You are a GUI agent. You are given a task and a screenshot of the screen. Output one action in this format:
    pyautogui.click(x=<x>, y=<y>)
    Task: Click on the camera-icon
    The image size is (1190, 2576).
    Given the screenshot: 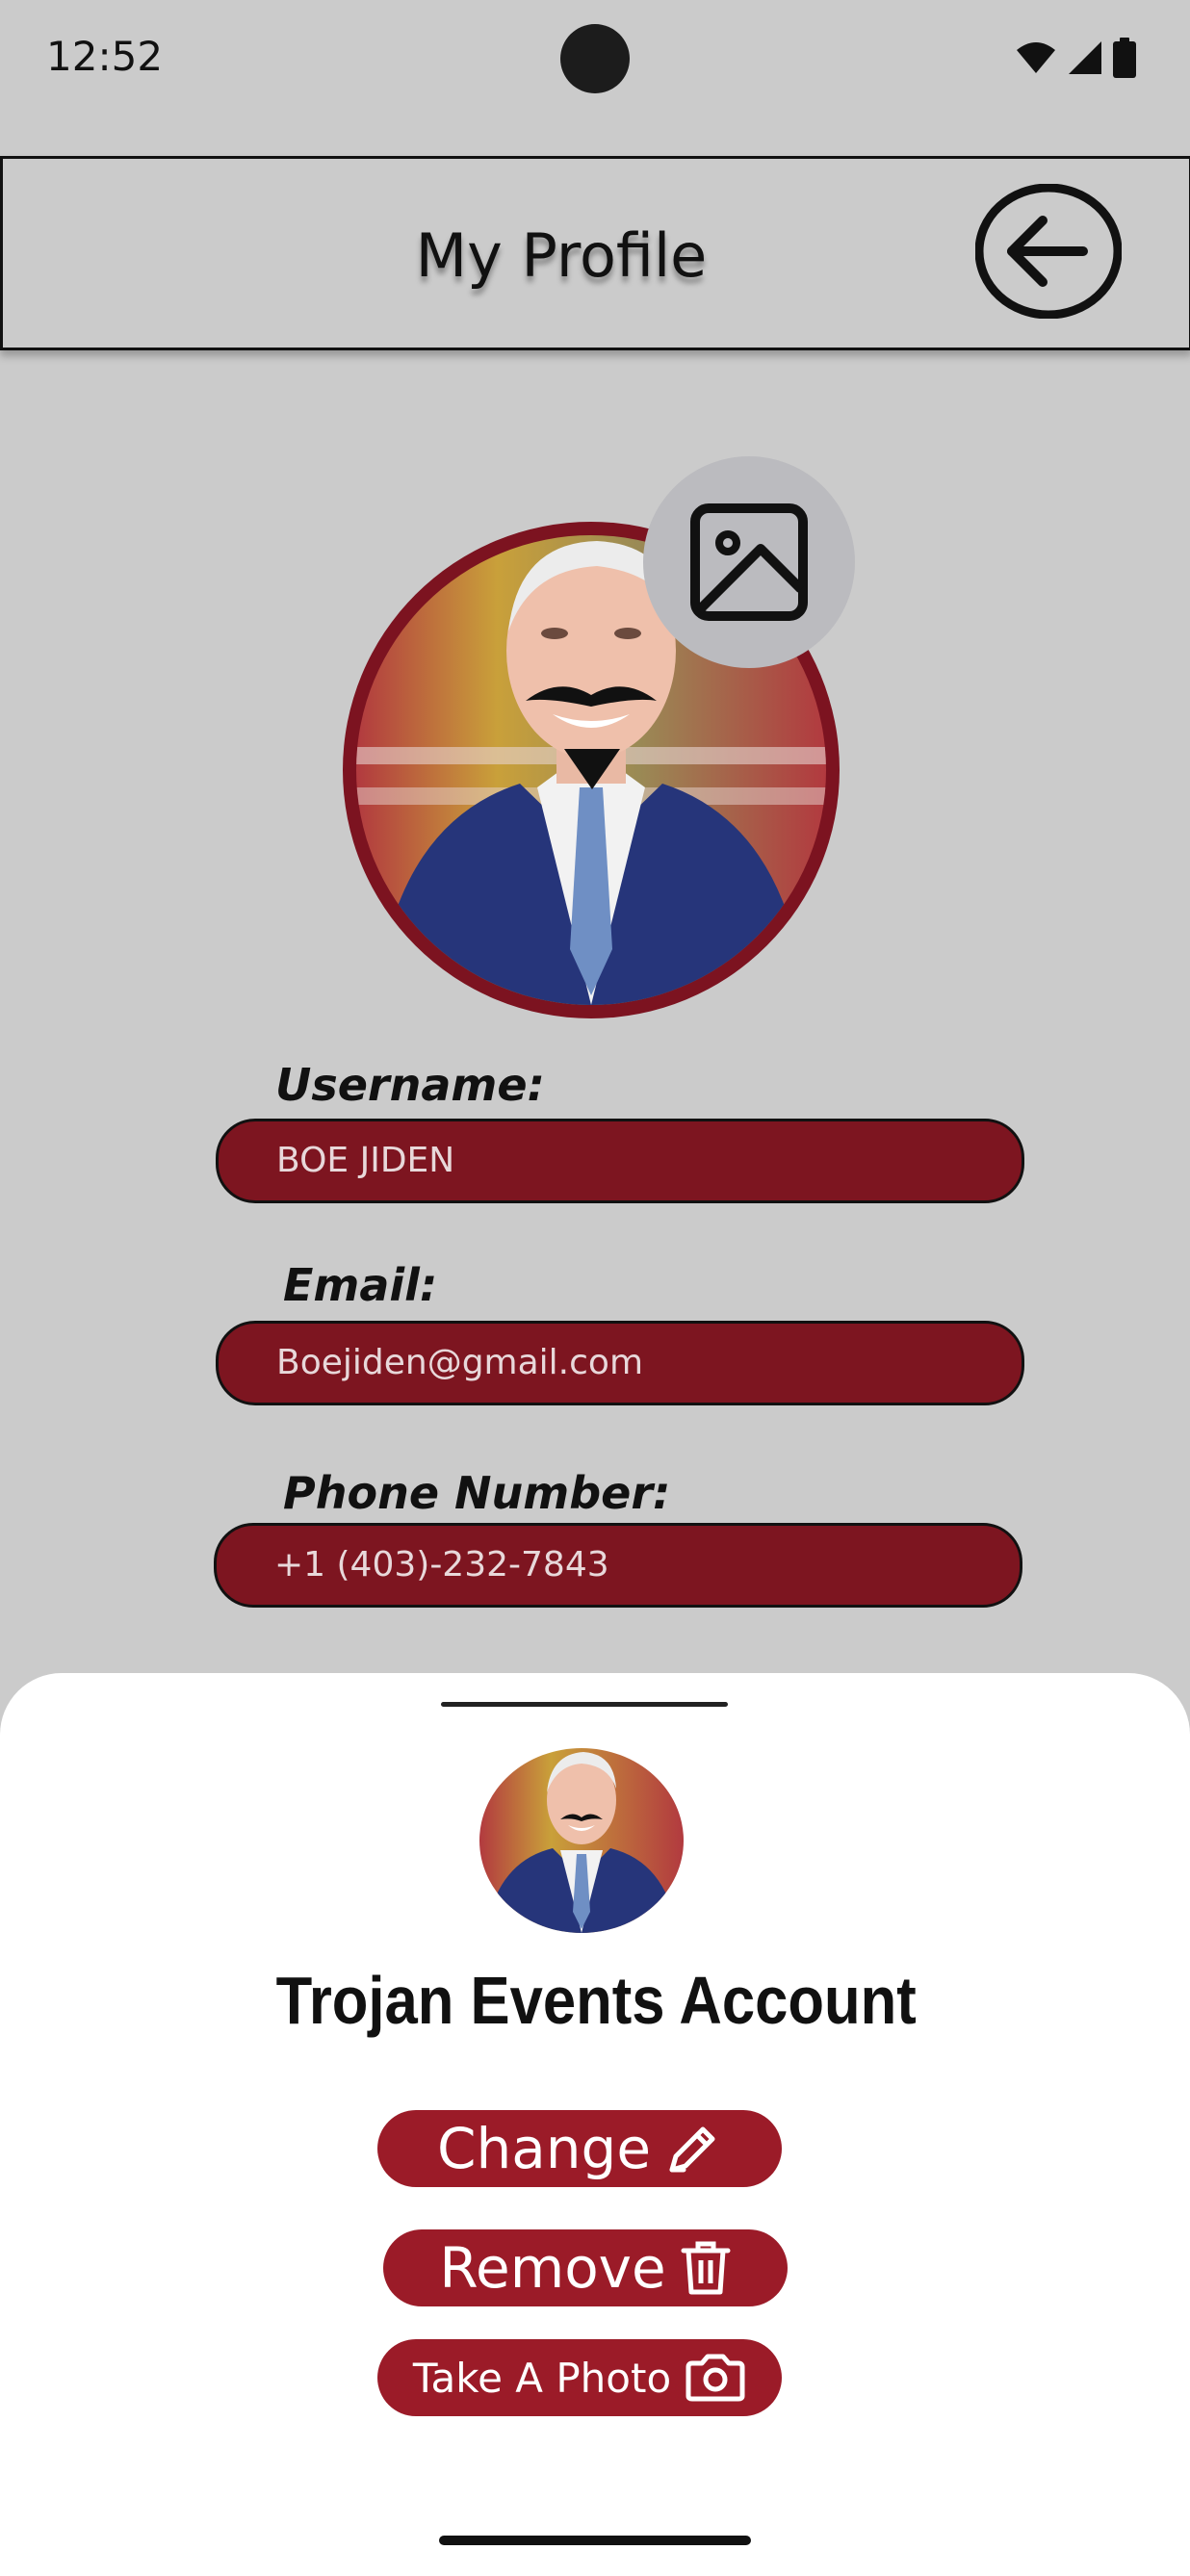 What is the action you would take?
    pyautogui.click(x=716, y=2378)
    